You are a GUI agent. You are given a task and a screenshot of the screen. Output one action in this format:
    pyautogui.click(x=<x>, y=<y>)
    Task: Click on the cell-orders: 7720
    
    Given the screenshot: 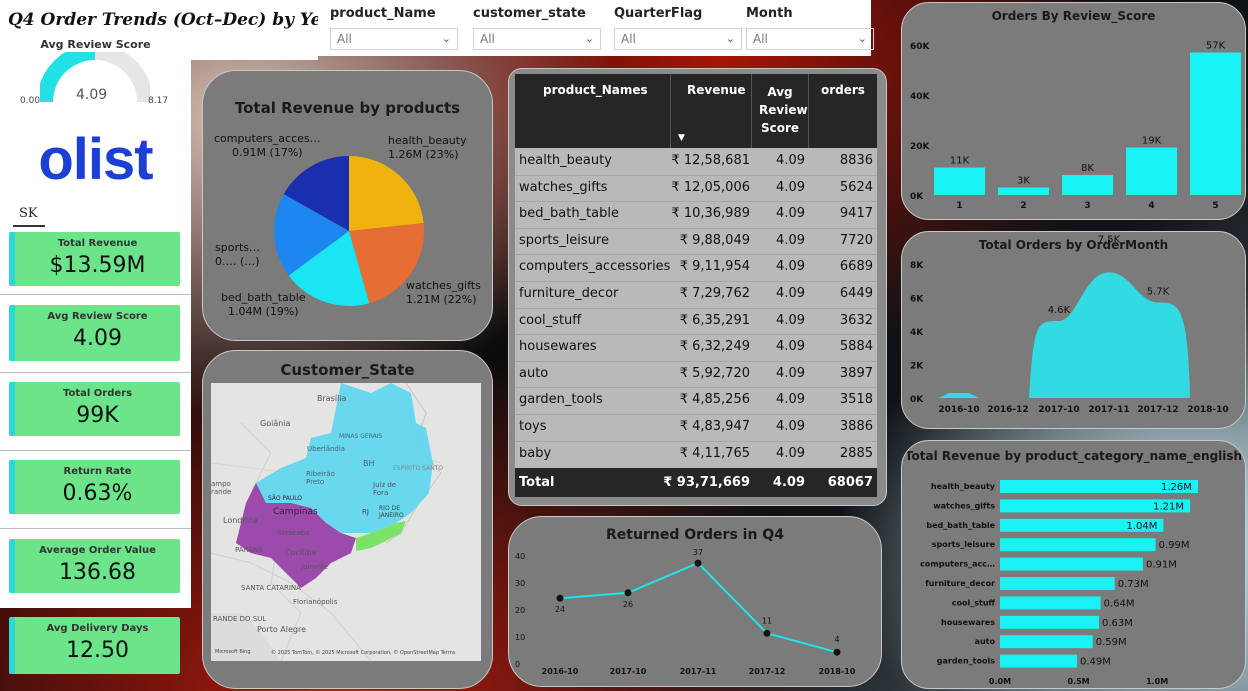 What is the action you would take?
    pyautogui.click(x=856, y=240)
    